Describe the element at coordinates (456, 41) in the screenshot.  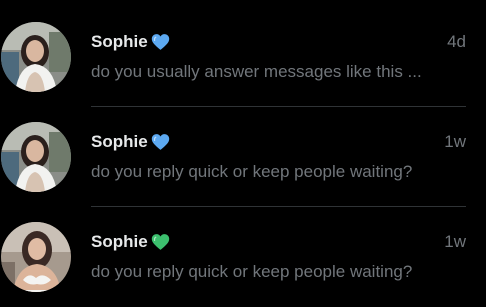
I see `timestamp: 4d` at that location.